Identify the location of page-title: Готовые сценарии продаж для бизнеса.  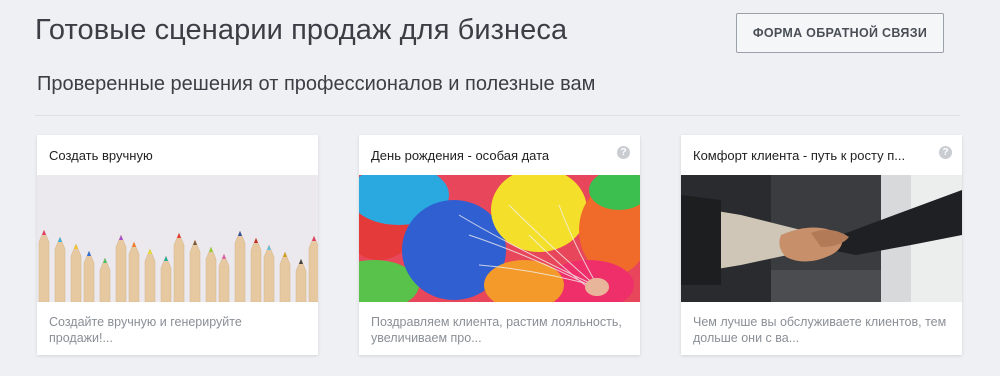
(301, 30).